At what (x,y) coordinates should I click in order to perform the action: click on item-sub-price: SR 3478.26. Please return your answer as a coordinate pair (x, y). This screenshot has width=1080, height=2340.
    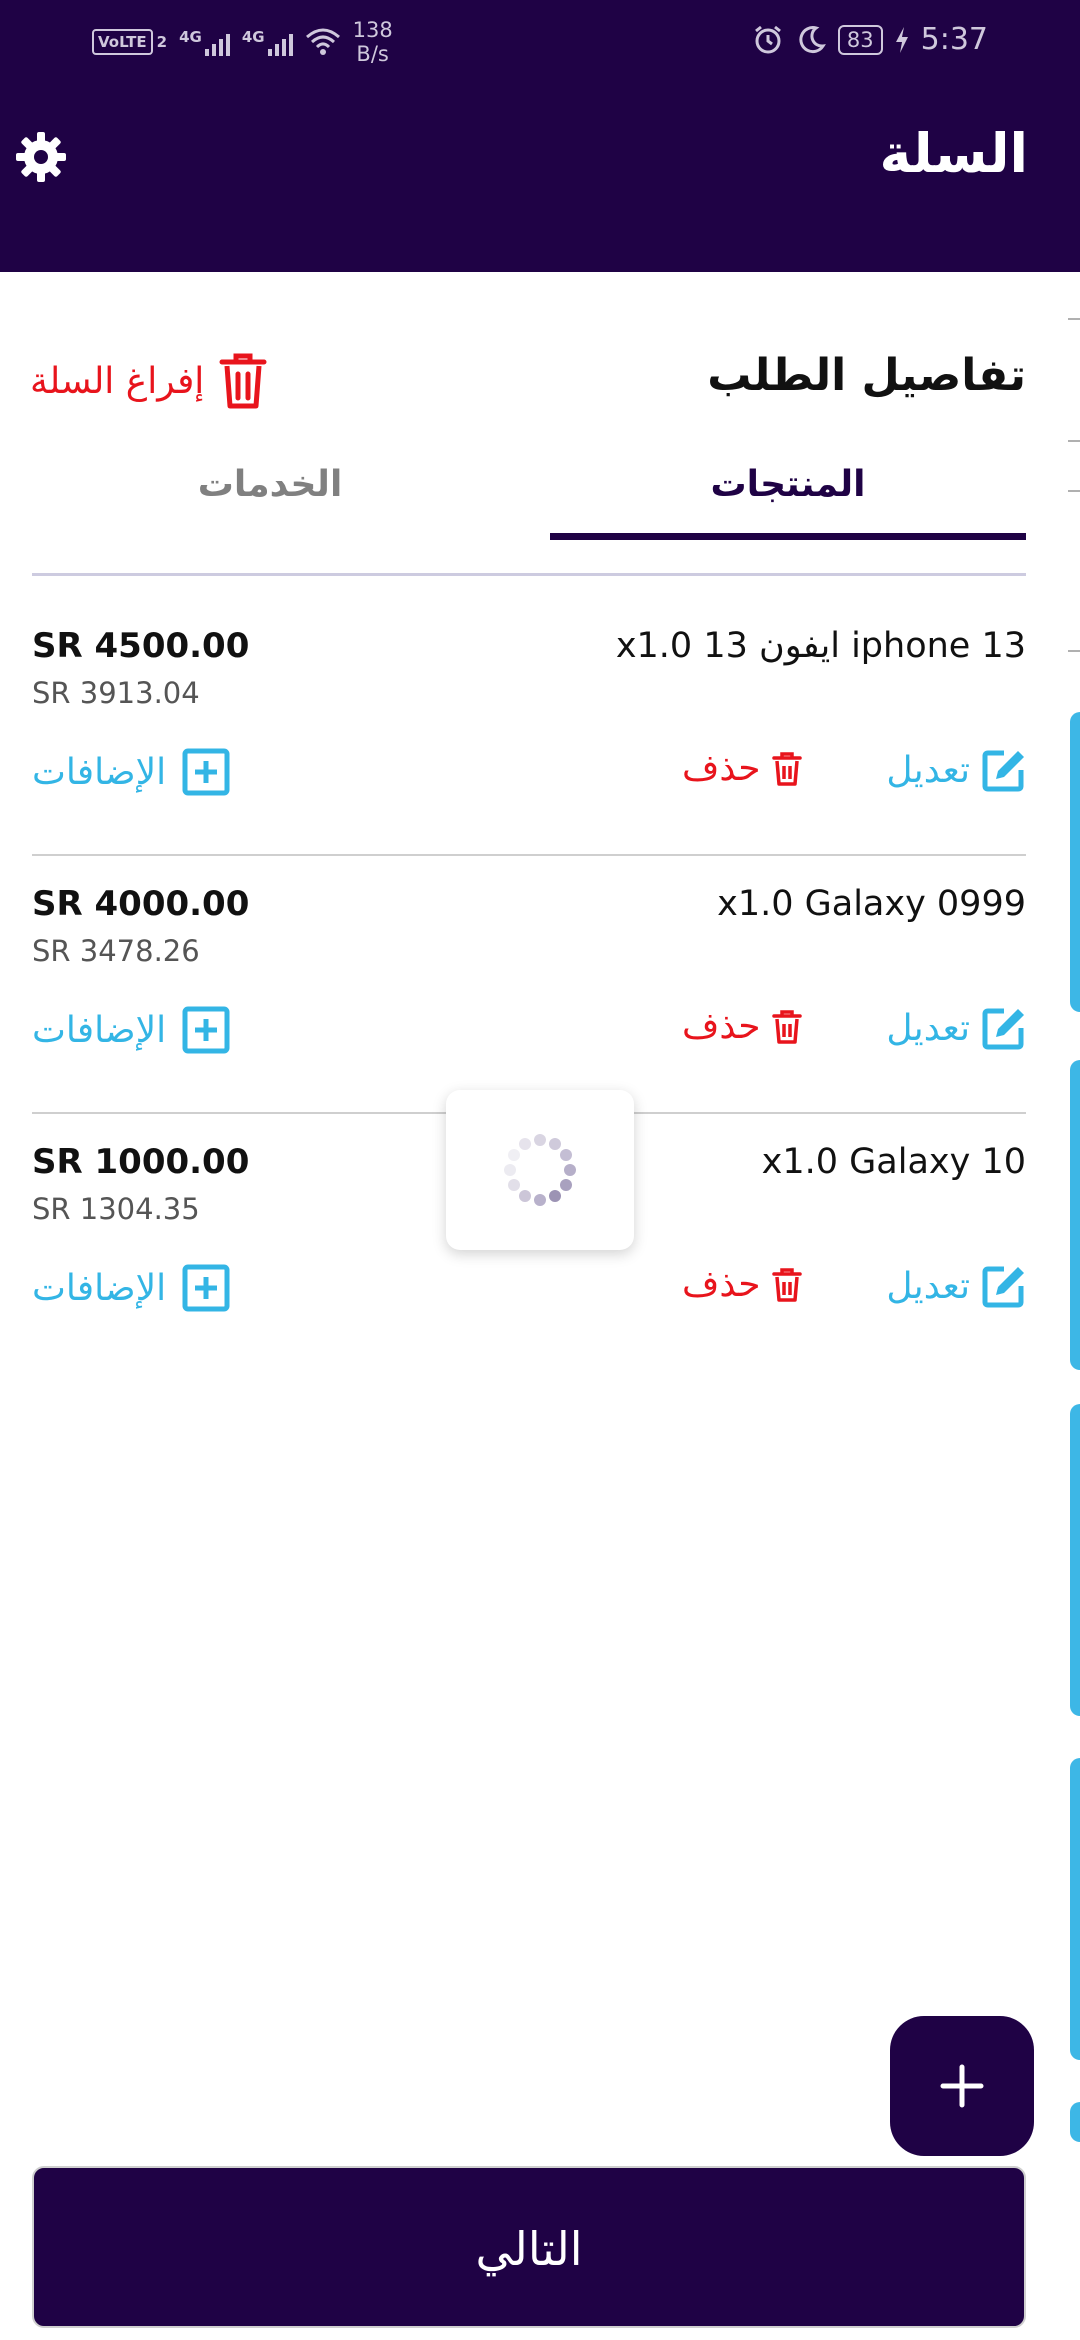
    Looking at the image, I should click on (116, 951).